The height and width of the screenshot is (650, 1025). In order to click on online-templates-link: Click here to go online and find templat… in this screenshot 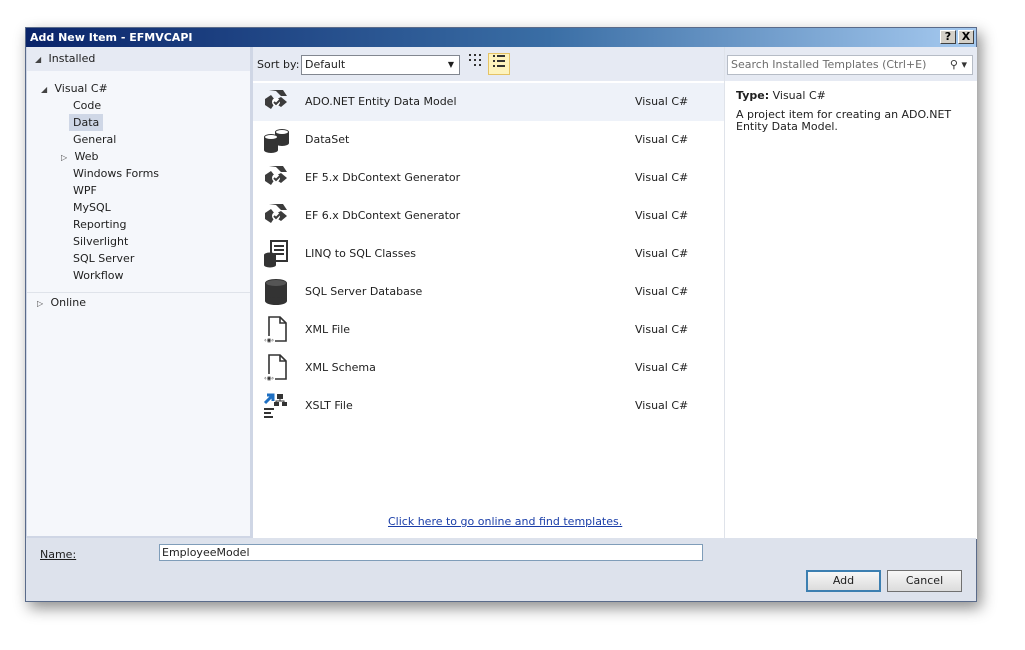, I will do `click(505, 521)`.